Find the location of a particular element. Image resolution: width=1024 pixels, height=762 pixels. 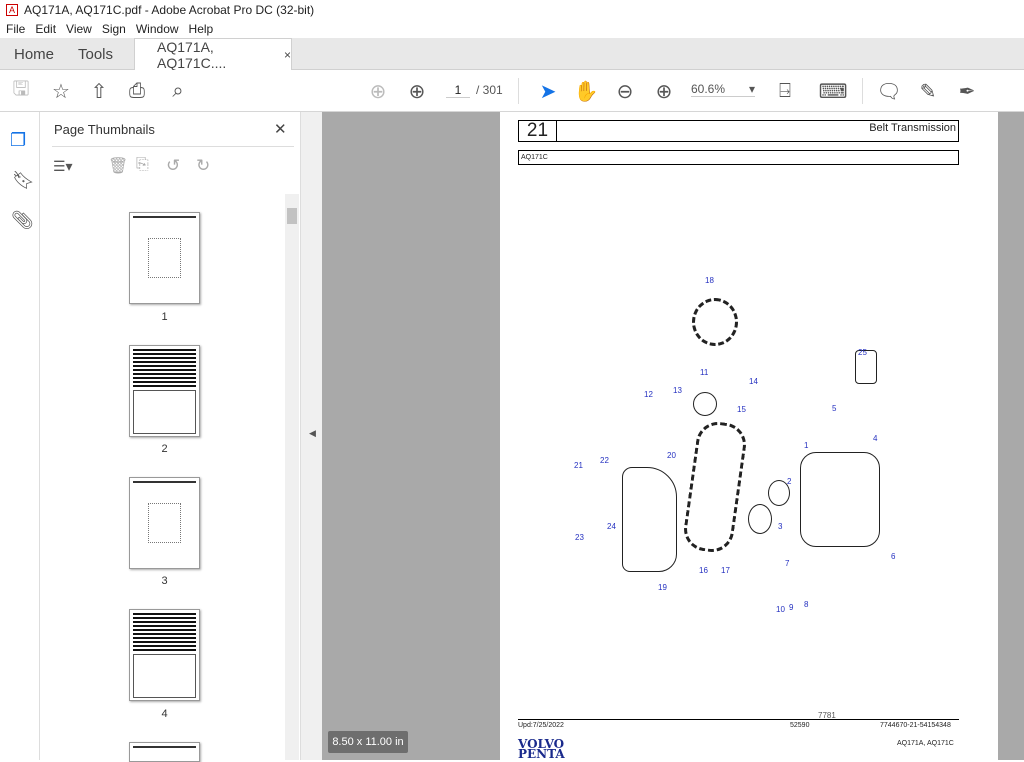

tab-bar: Home Tools AQ171A, AQ171C.... × is located at coordinates (512, 54).